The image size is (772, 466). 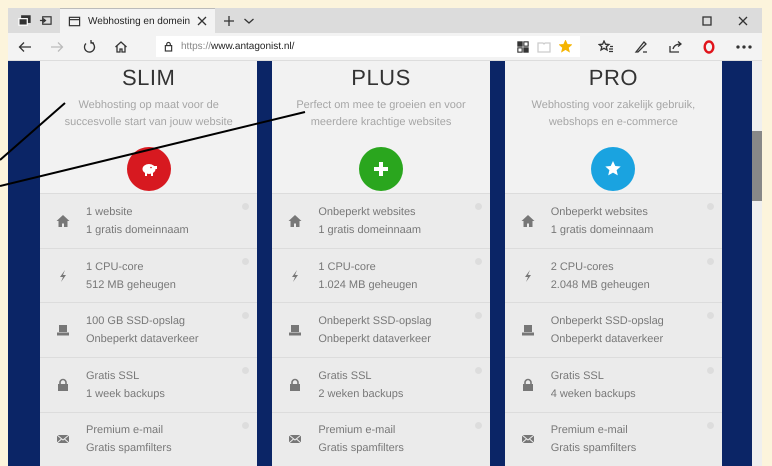 I want to click on feature-text: 2 CPU-cores, so click(x=582, y=266).